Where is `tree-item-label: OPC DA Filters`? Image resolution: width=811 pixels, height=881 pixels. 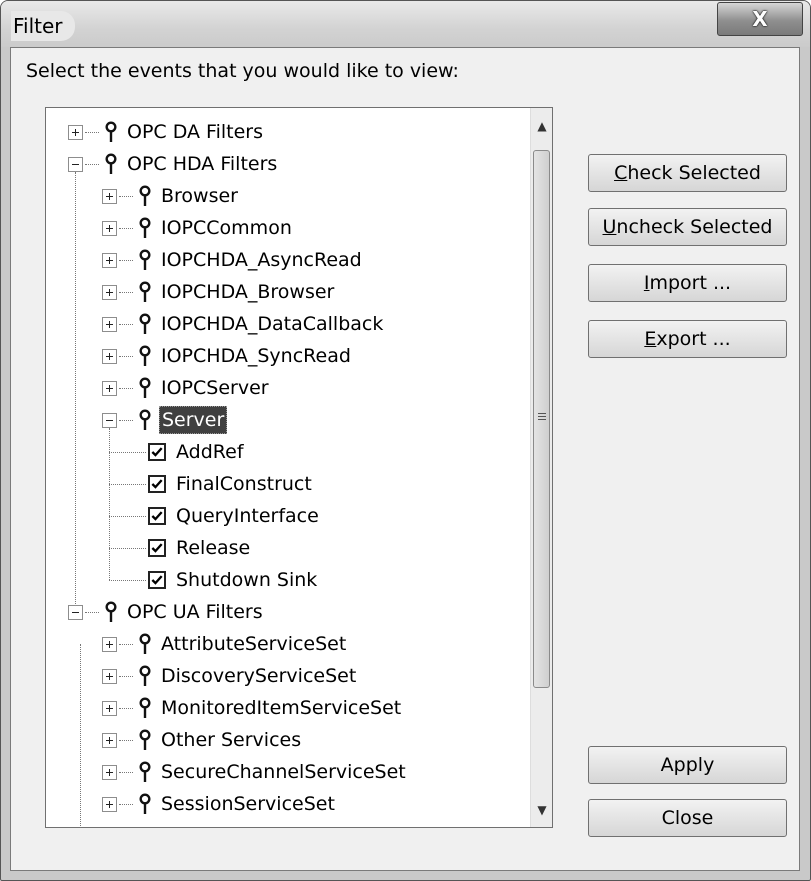
tree-item-label: OPC DA Filters is located at coordinates (195, 132).